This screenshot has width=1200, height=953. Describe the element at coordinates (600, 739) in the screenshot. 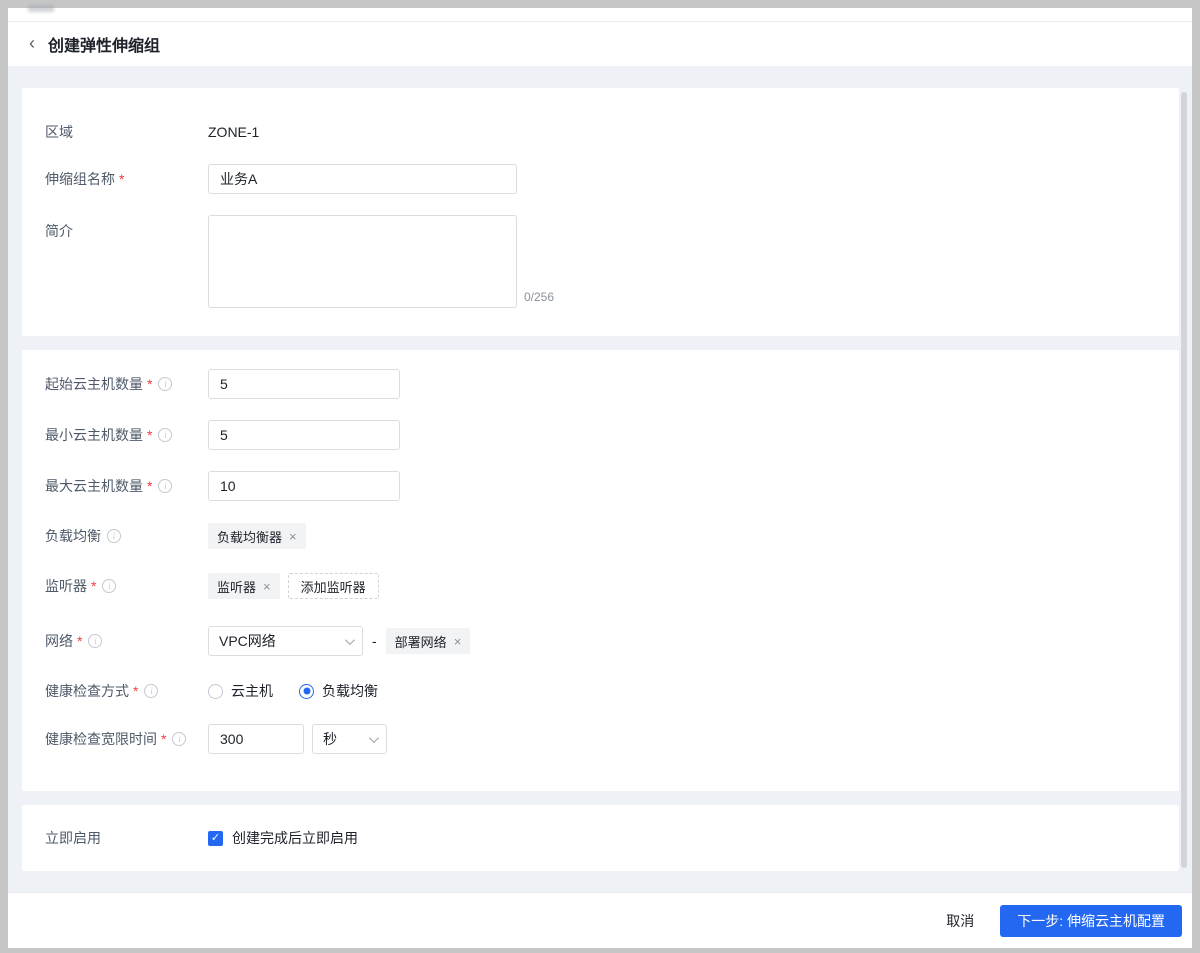

I see `grace-period-row: 健康检查宽限时间 * i 秒` at that location.